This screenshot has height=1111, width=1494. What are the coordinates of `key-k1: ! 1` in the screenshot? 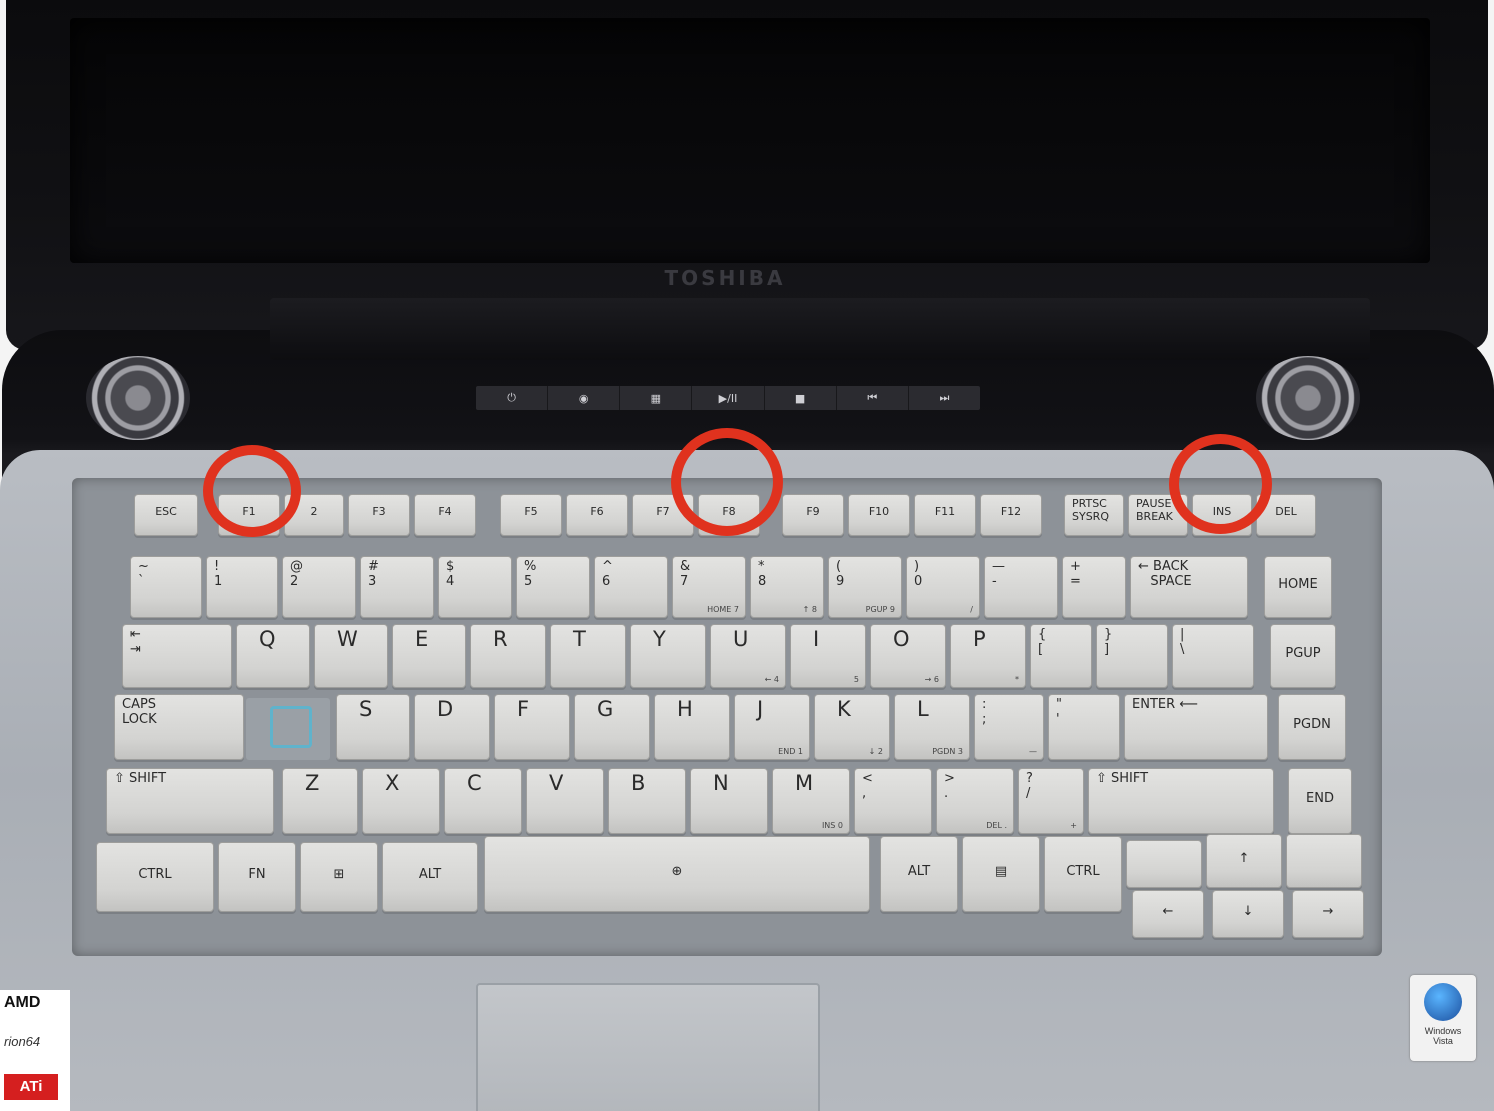 It's located at (242, 587).